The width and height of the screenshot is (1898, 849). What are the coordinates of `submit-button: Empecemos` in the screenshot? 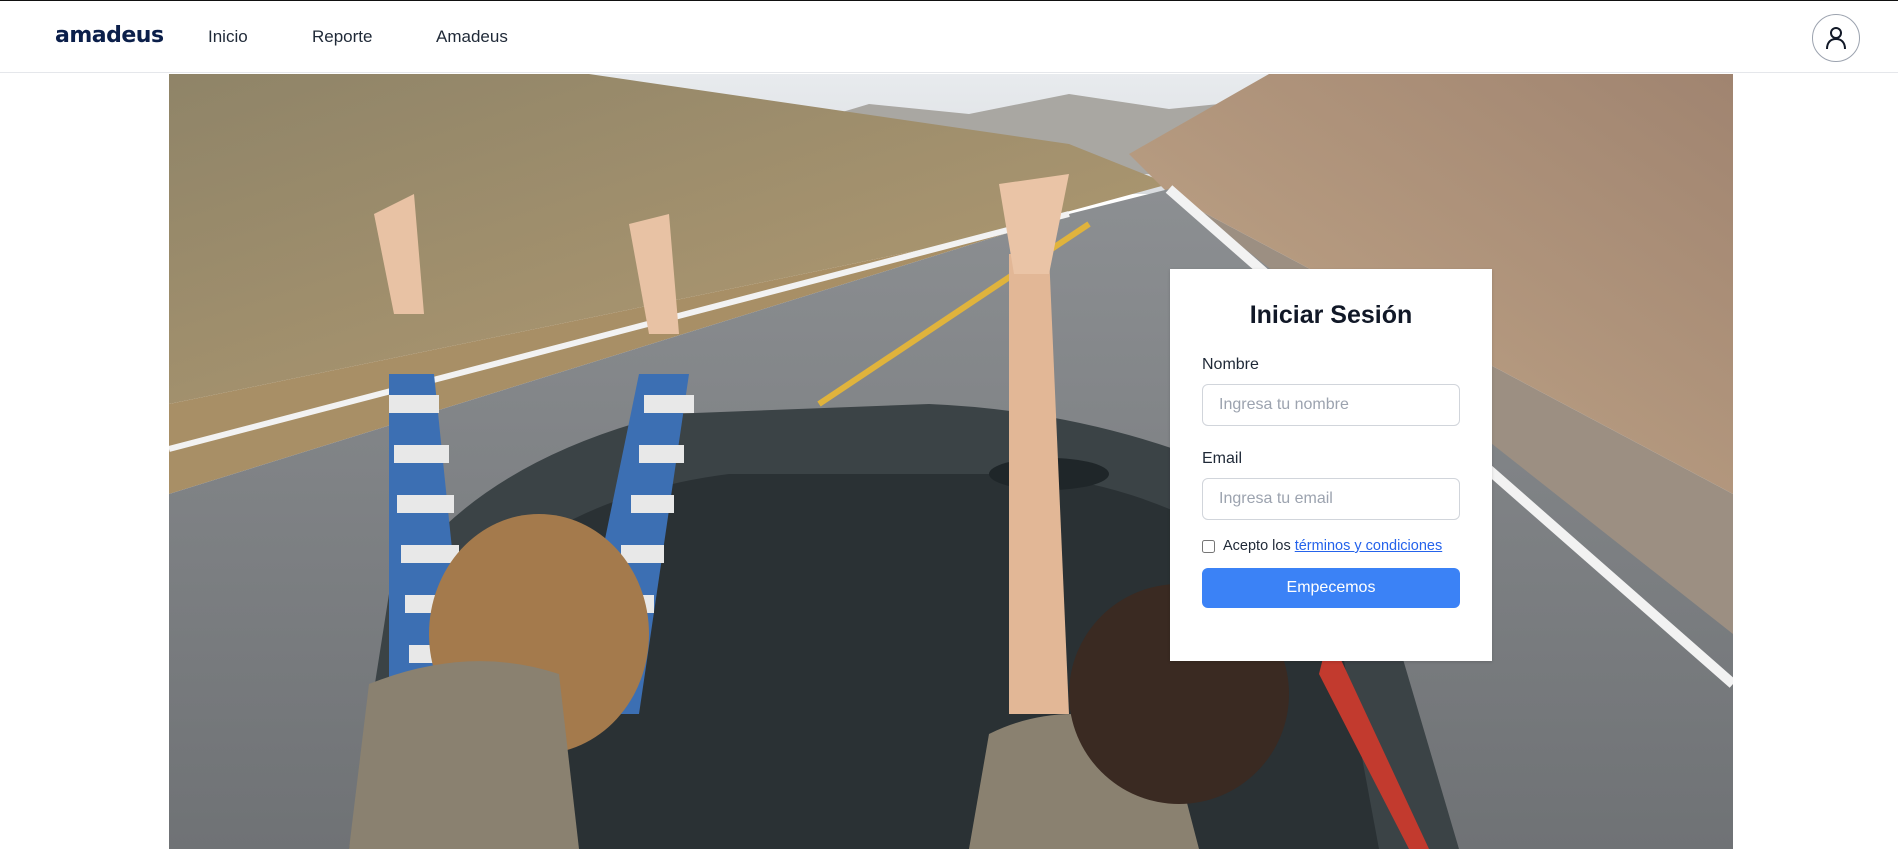 It's located at (1331, 588).